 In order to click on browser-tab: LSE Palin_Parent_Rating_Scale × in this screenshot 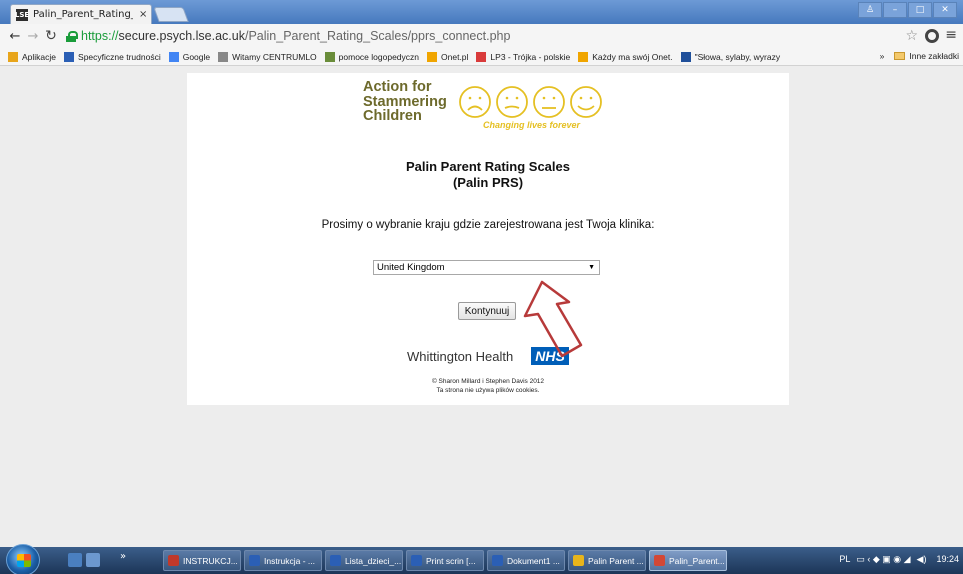, I will do `click(81, 14)`.